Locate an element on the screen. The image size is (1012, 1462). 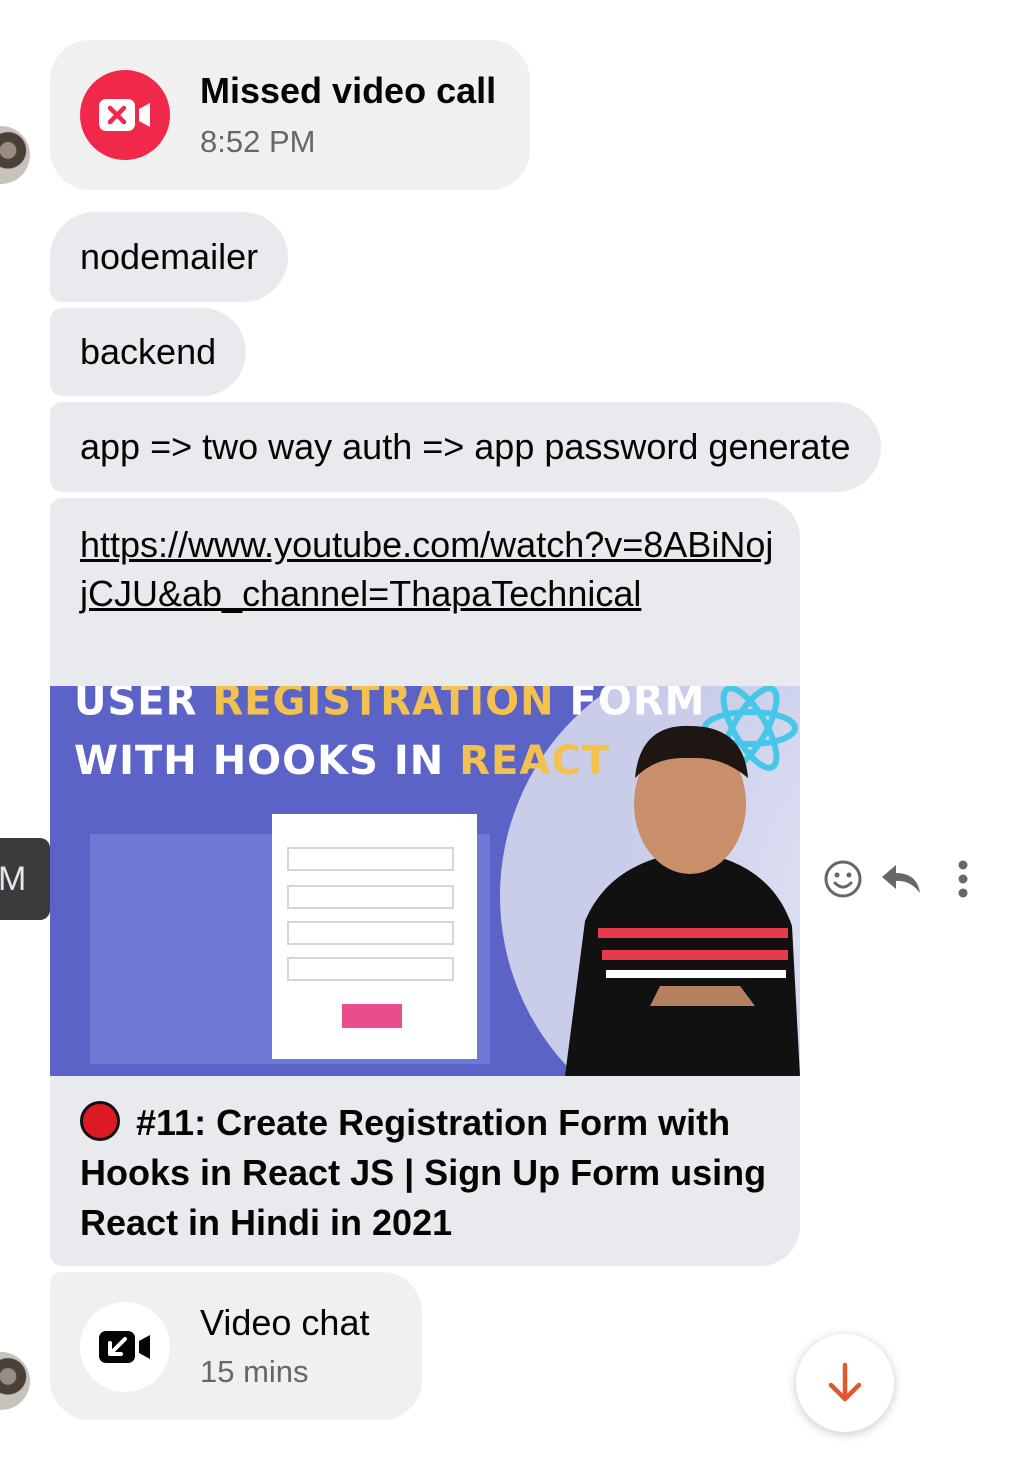
timestamp-tooltip: M is located at coordinates (25, 879).